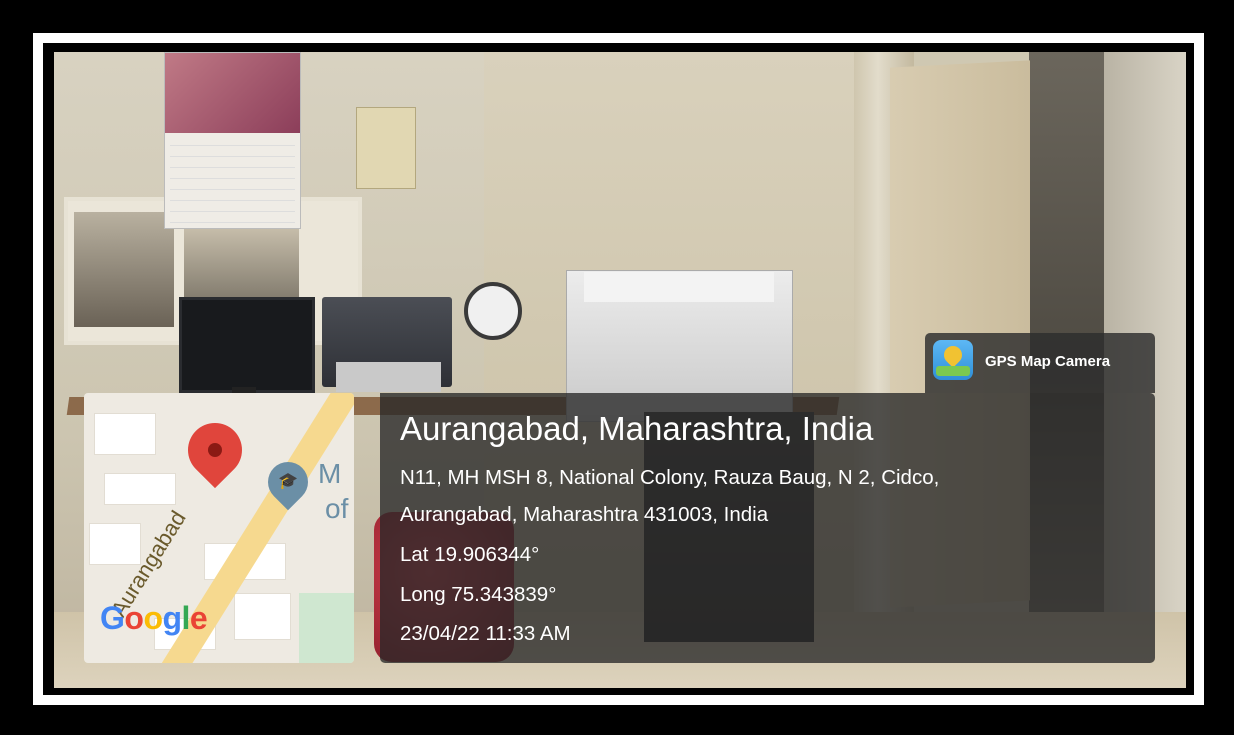  Describe the element at coordinates (232, 93) in the screenshot. I see `calendar-picture` at that location.